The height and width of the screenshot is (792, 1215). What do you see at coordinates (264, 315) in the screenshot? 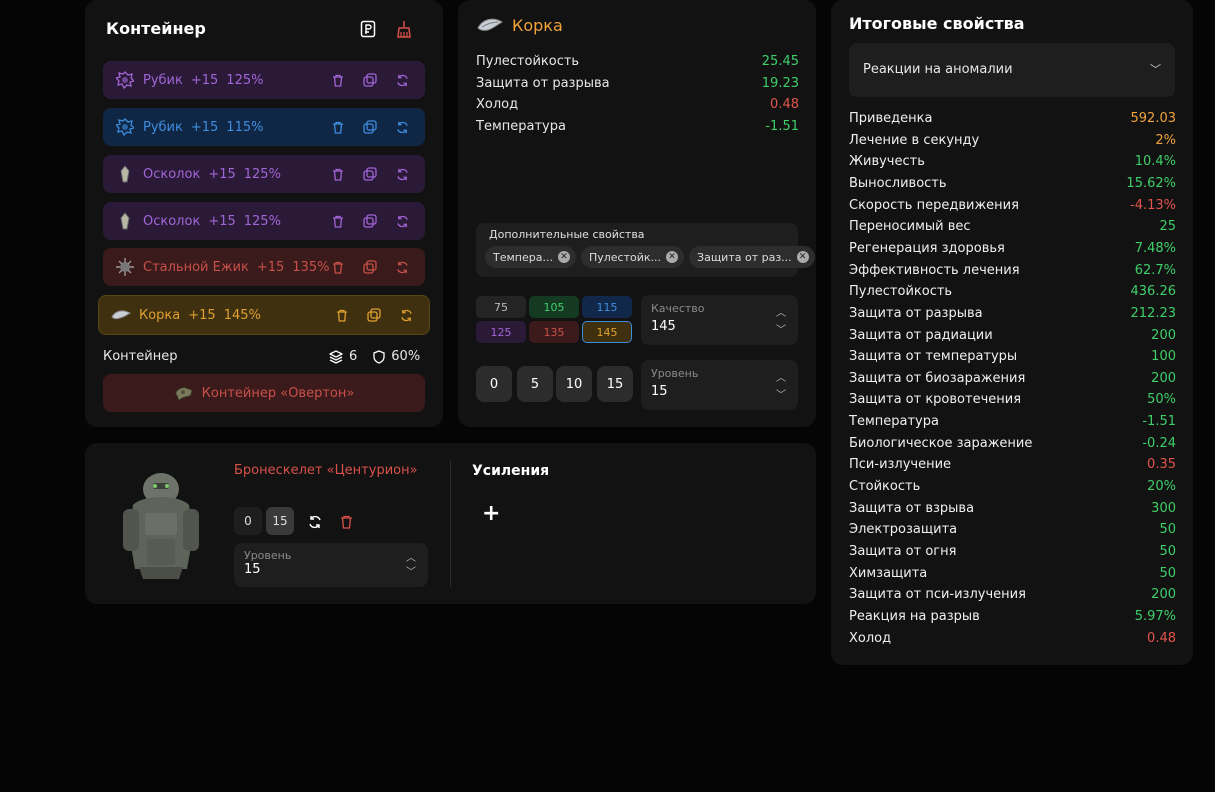
I see `container-slot: Корка +15 145%` at bounding box center [264, 315].